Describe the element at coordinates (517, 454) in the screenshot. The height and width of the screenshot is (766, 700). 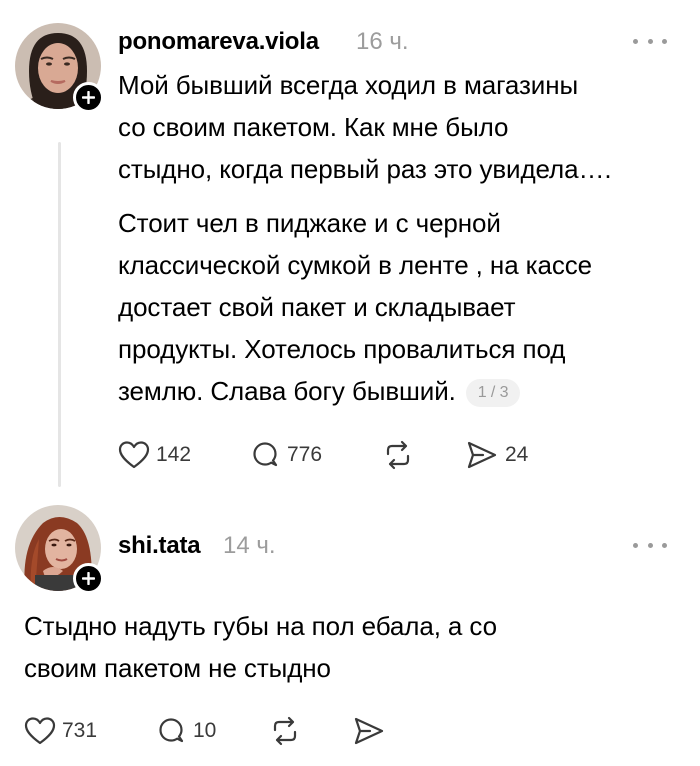
I see `share-count: 24` at that location.